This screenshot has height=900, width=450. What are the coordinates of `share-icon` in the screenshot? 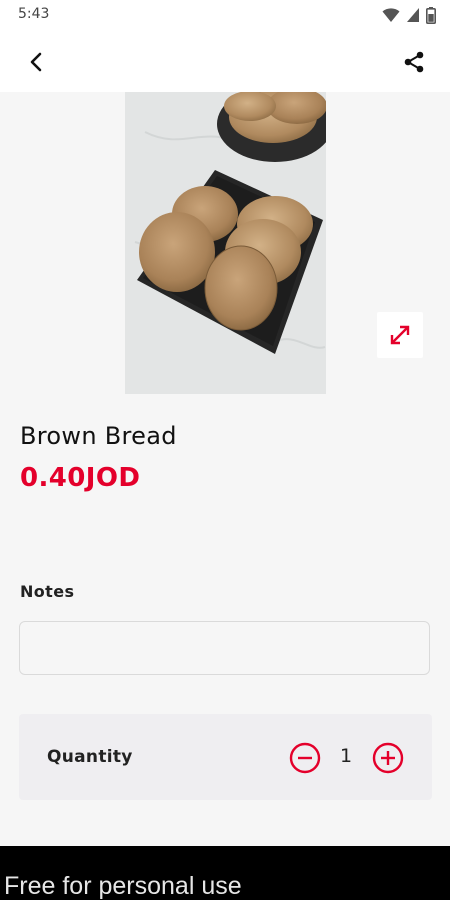 It's located at (414, 62).